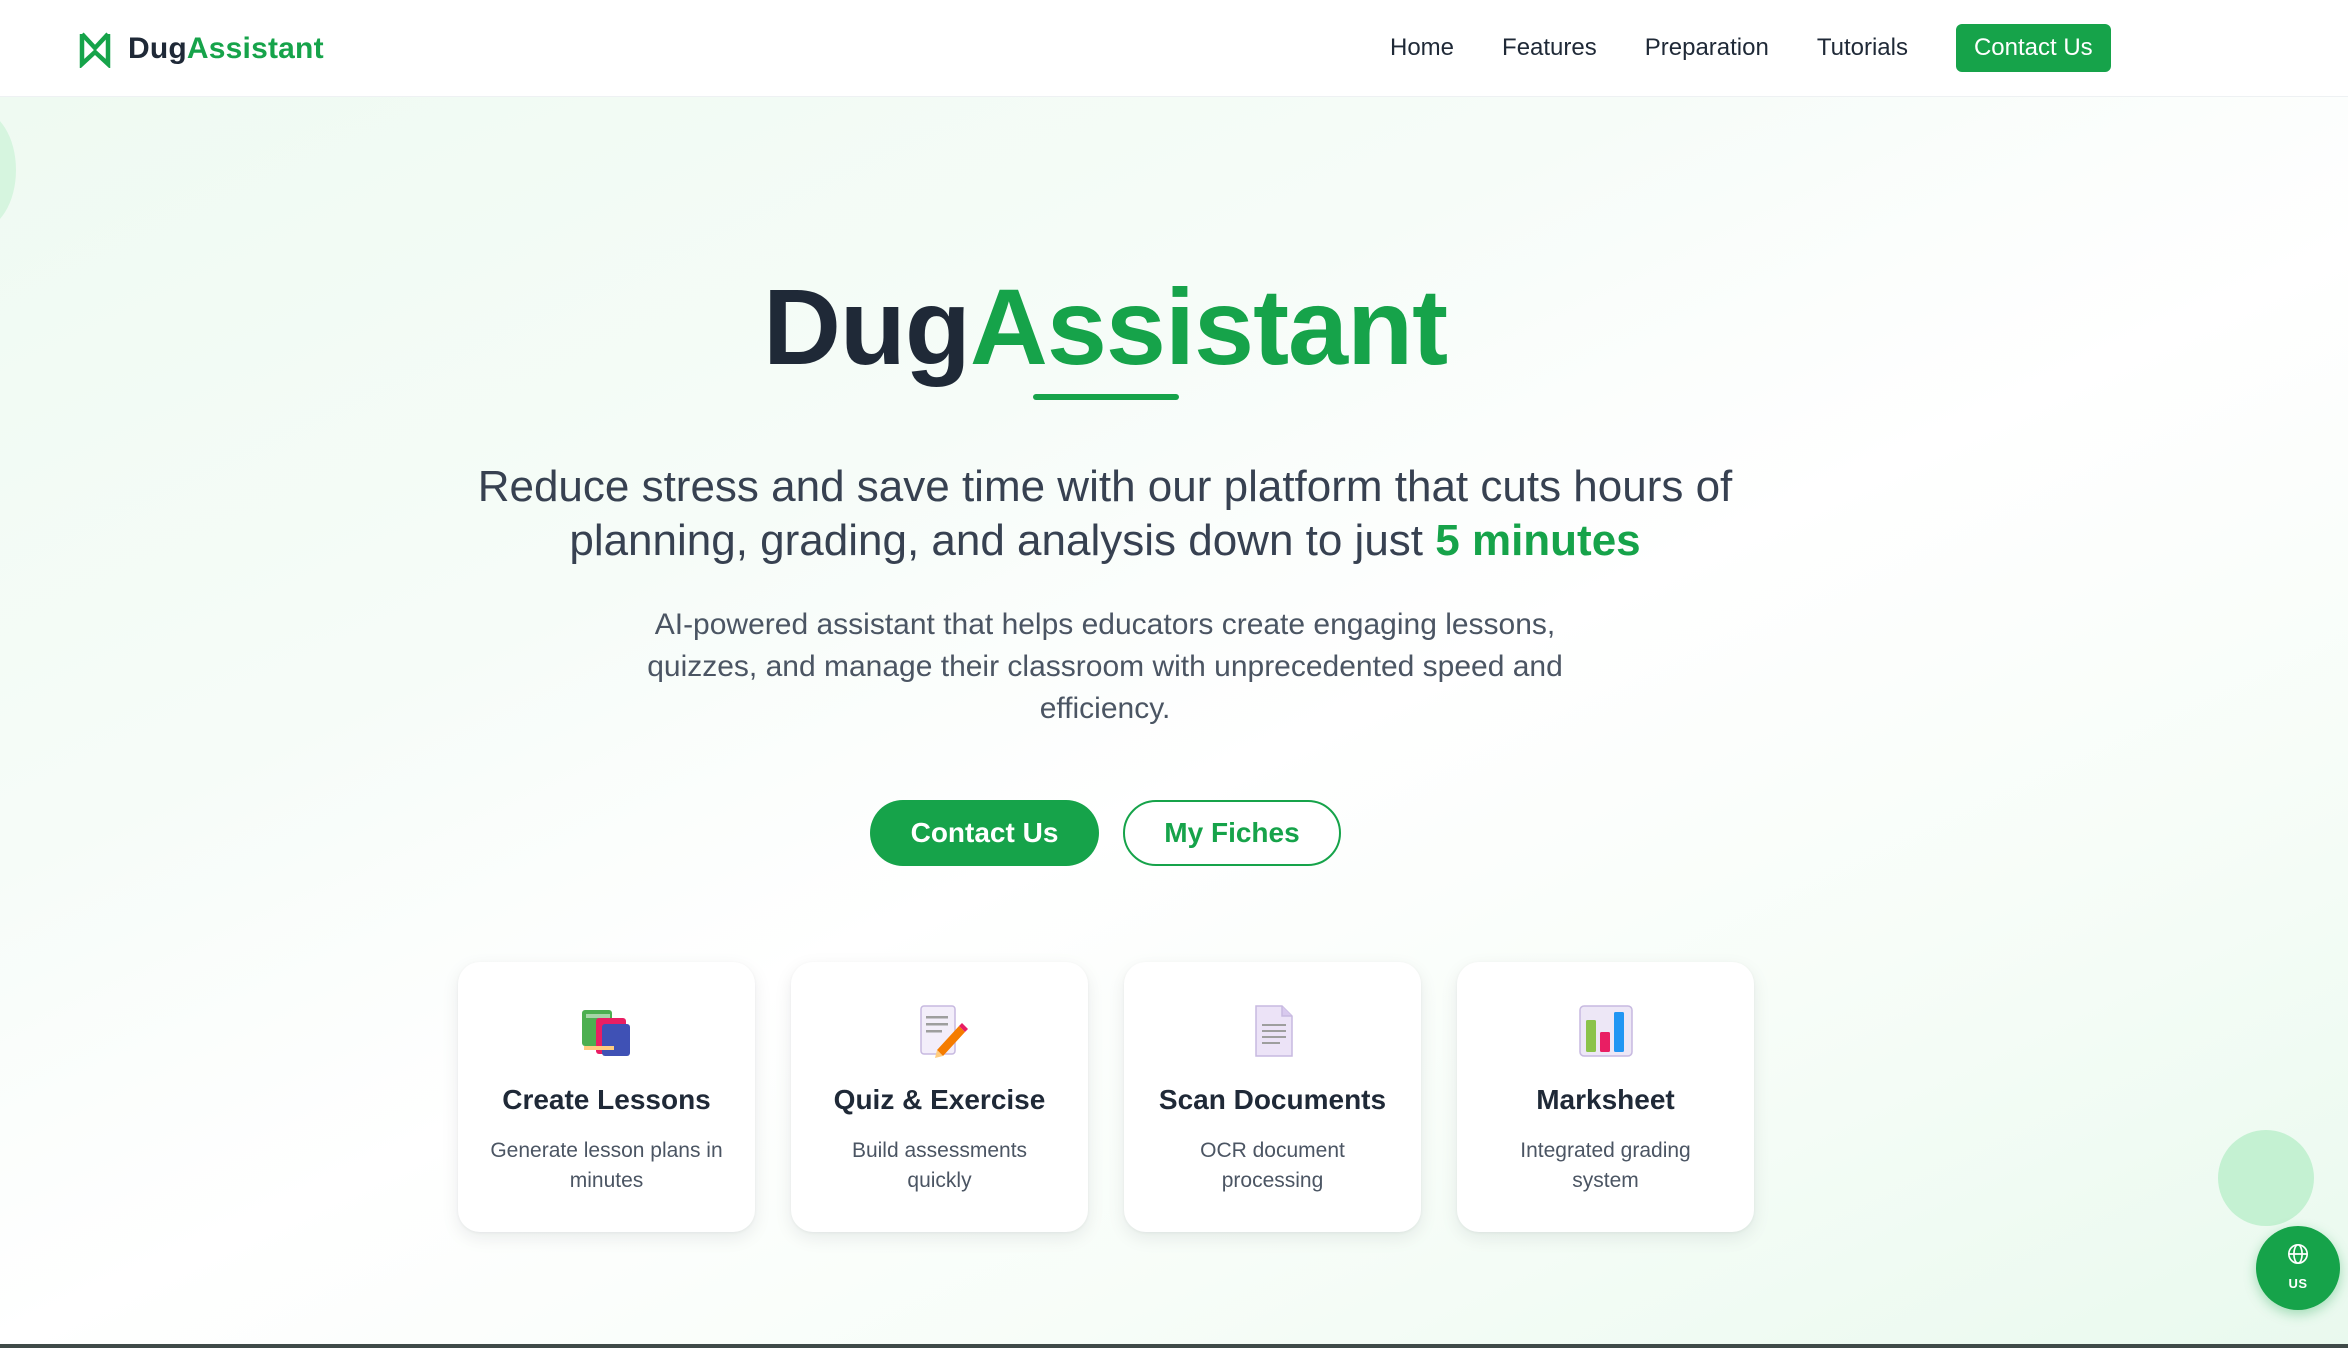 The image size is (2348, 1348). I want to click on feature-description: Integrated grading system, so click(1605, 1165).